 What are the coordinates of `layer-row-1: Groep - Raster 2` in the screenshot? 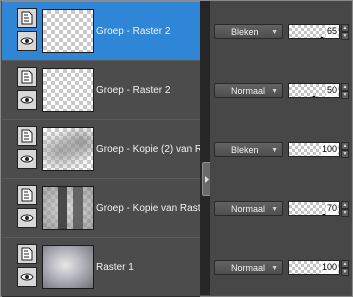 It's located at (101, 90).